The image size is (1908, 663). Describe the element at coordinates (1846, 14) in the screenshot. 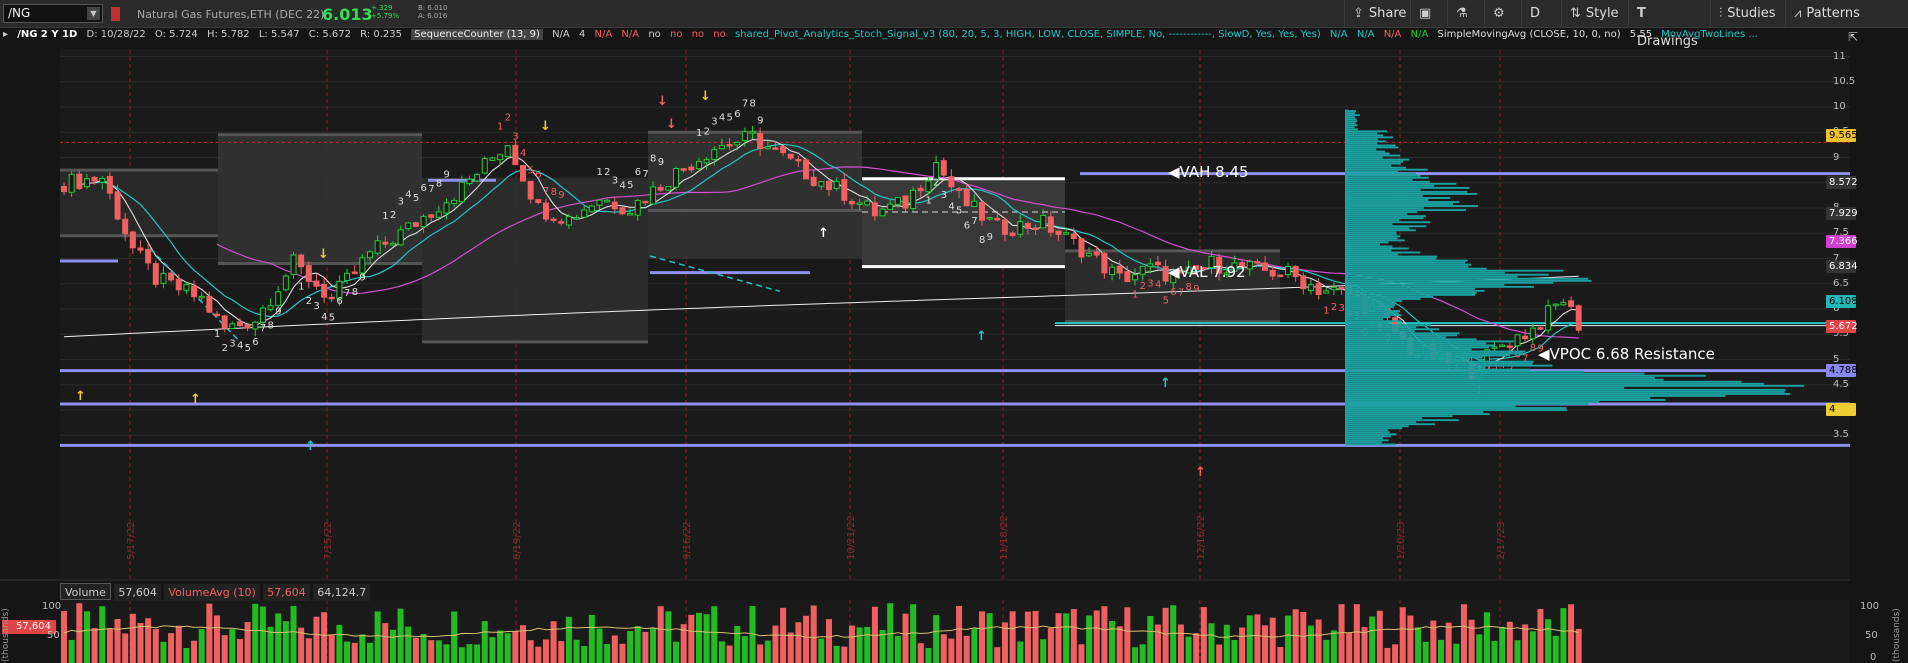

I see `patterns-button: ⩘ Patterns` at that location.